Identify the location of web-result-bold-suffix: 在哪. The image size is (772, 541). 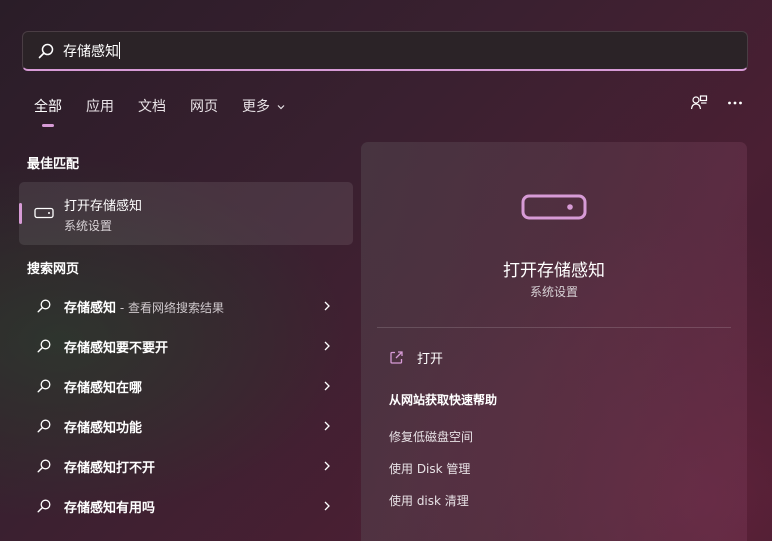
(129, 388).